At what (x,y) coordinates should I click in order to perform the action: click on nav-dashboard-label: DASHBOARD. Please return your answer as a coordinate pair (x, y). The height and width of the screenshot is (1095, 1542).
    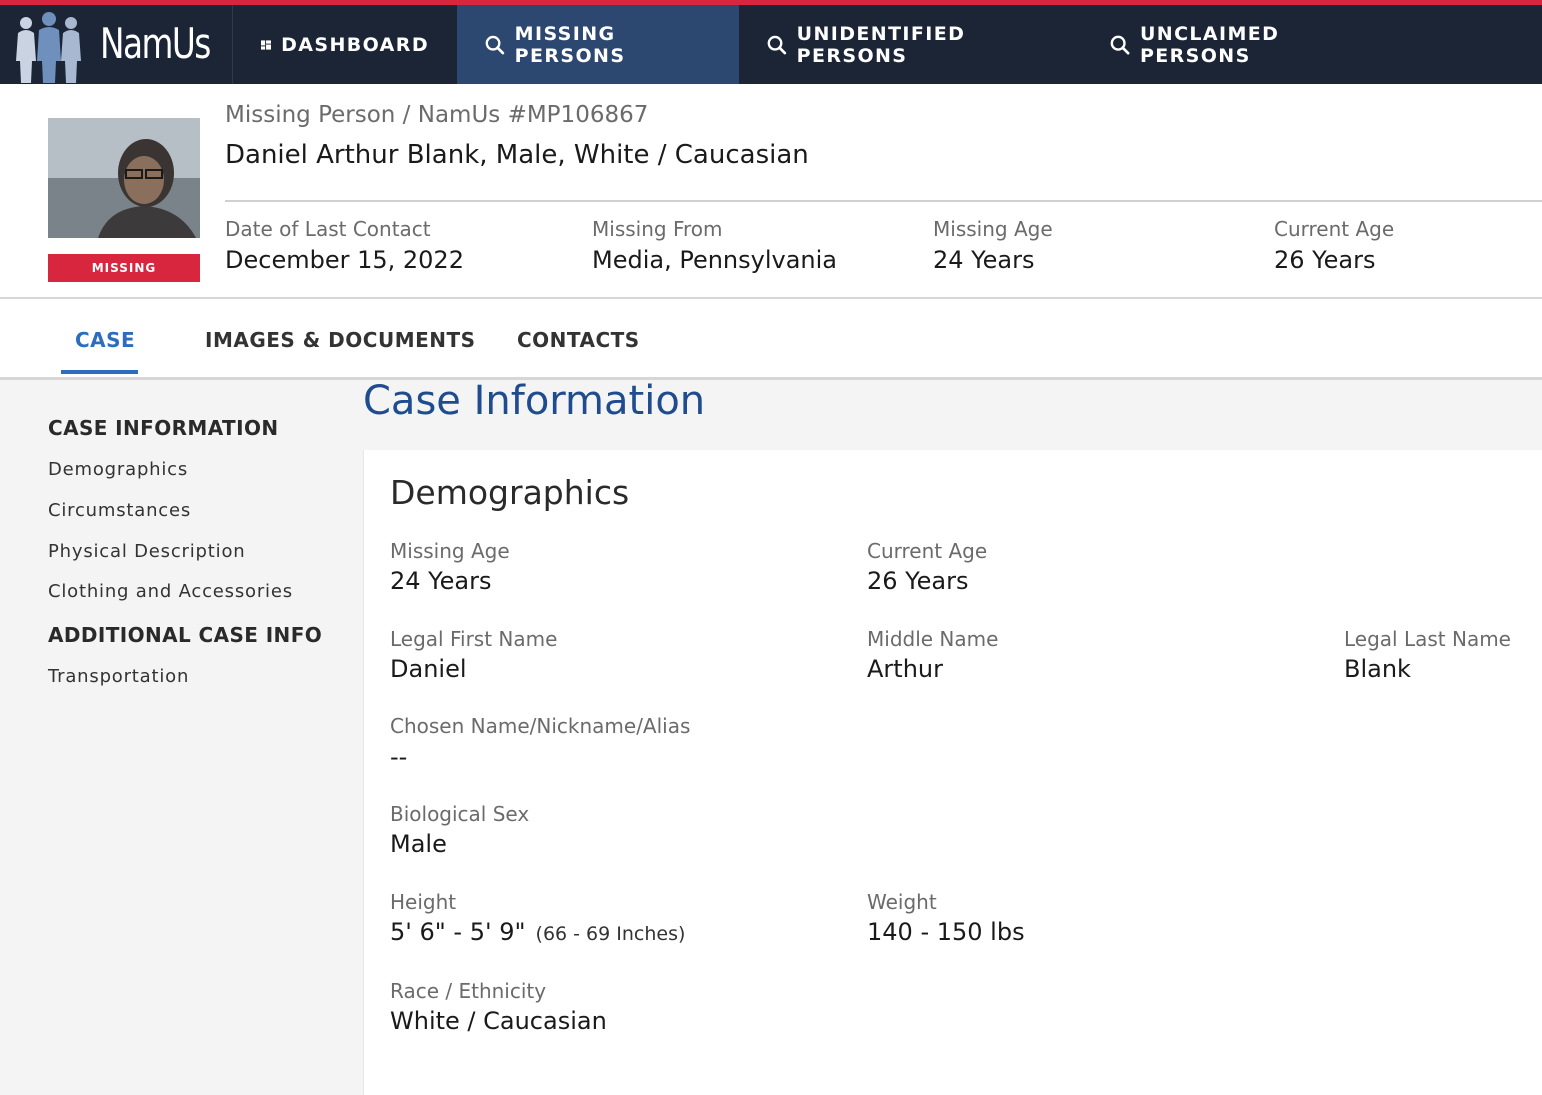
    Looking at the image, I should click on (355, 44).